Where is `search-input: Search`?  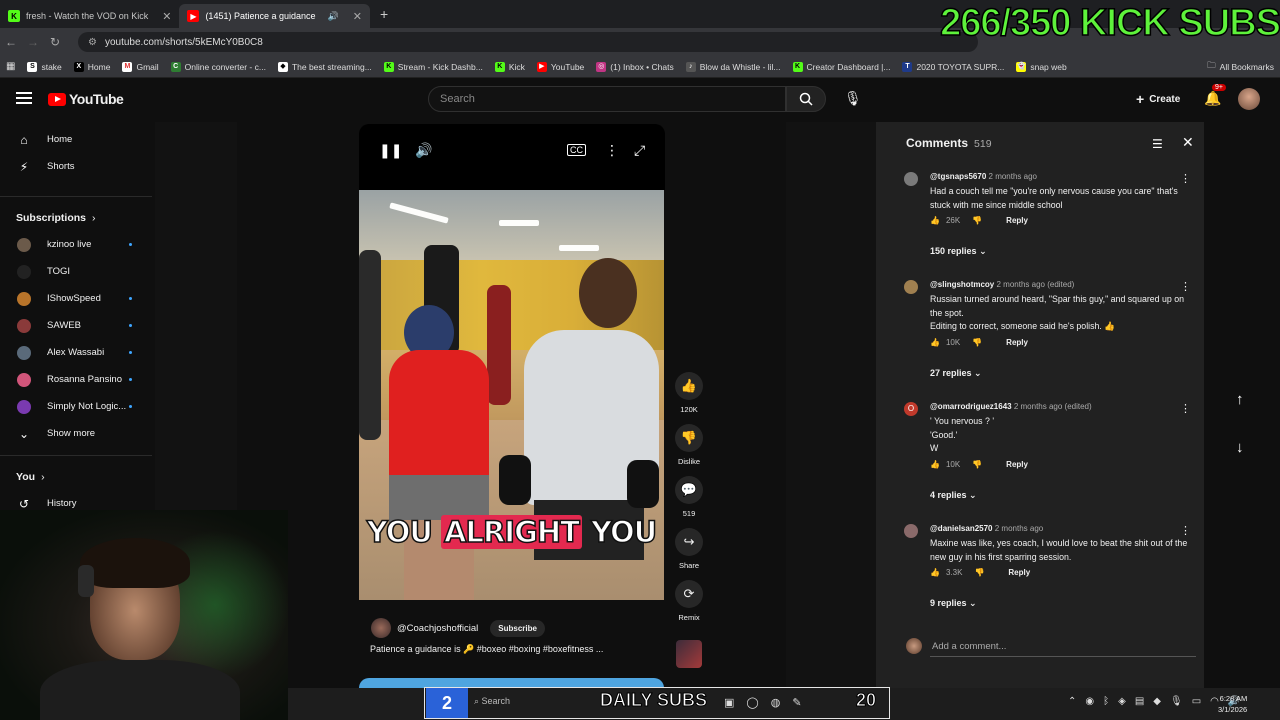 search-input: Search is located at coordinates (607, 99).